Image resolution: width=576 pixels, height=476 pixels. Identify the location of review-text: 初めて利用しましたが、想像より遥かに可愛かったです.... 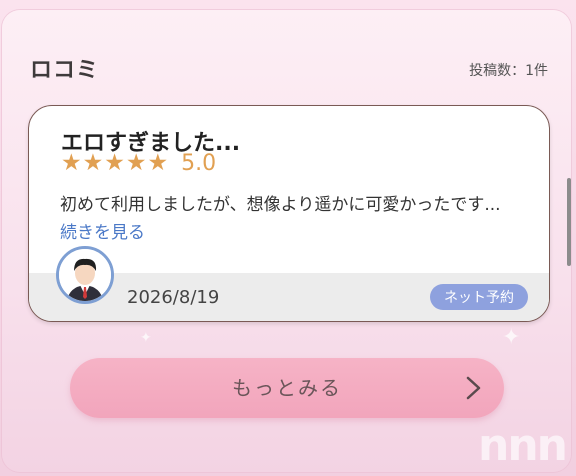
(280, 205).